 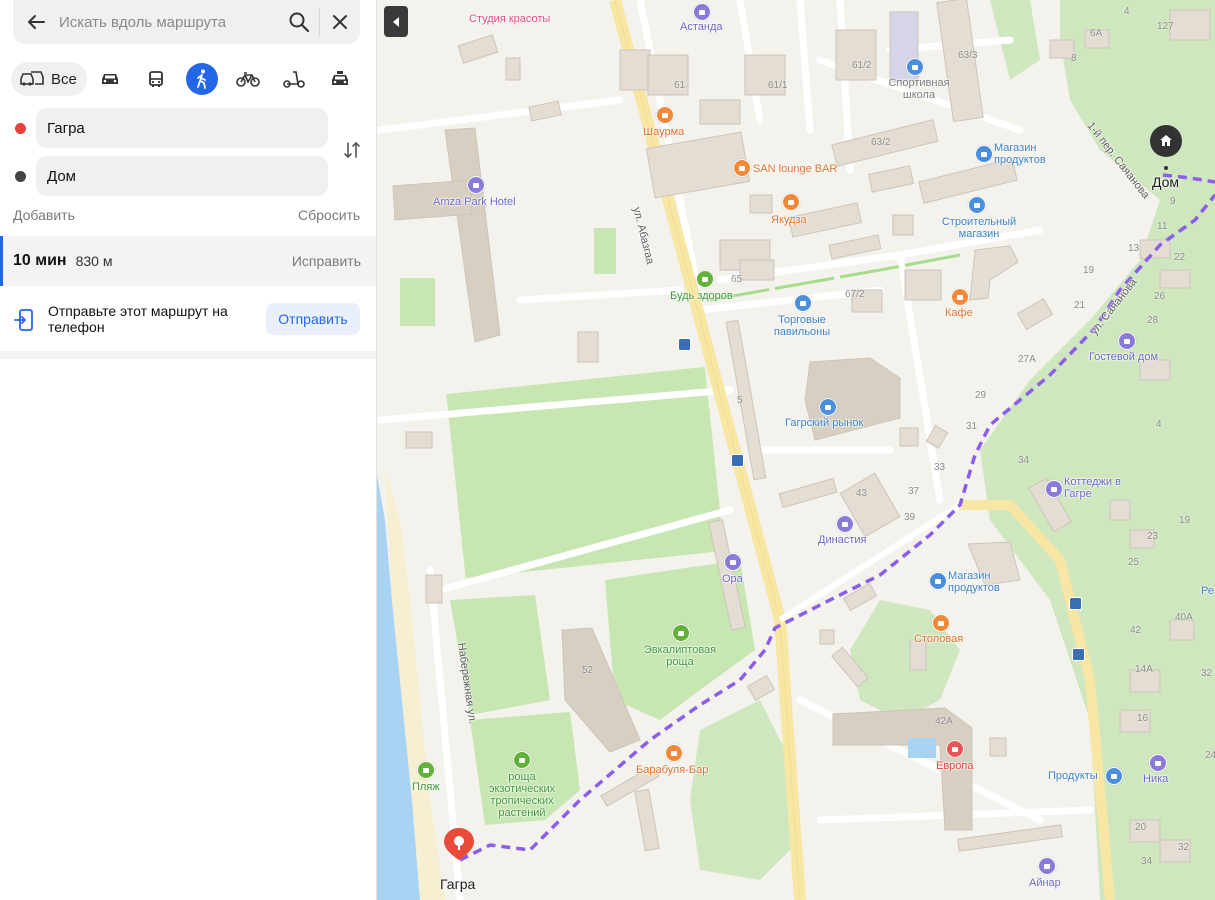 I want to click on mode-taxi-button, so click(x=340, y=79).